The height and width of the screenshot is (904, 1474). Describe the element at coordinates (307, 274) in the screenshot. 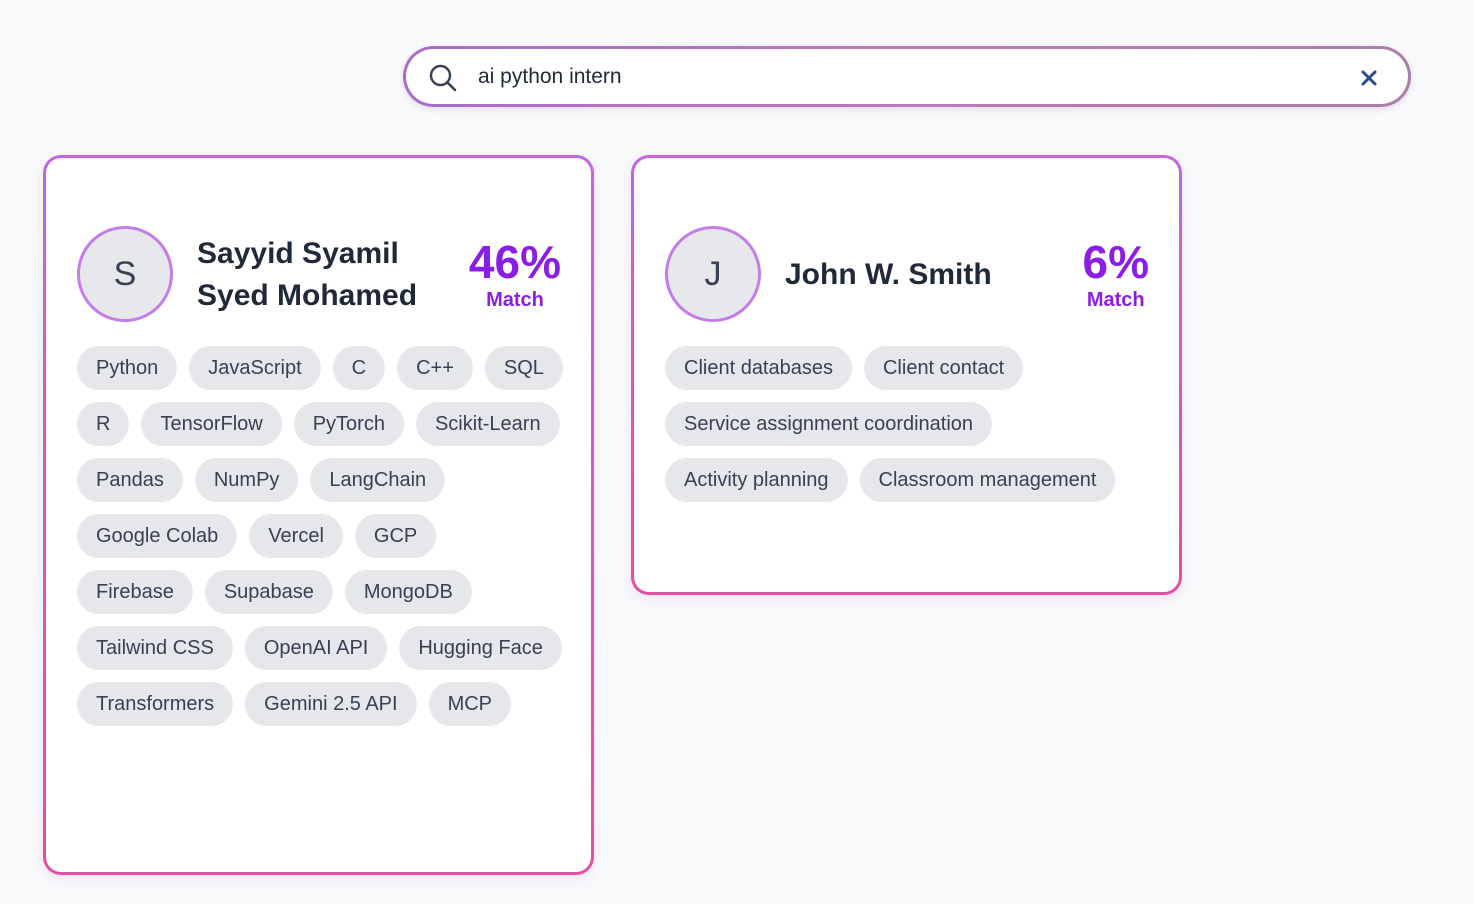

I see `candidate-name: Sayyid Syamil Syed Mohamed` at that location.